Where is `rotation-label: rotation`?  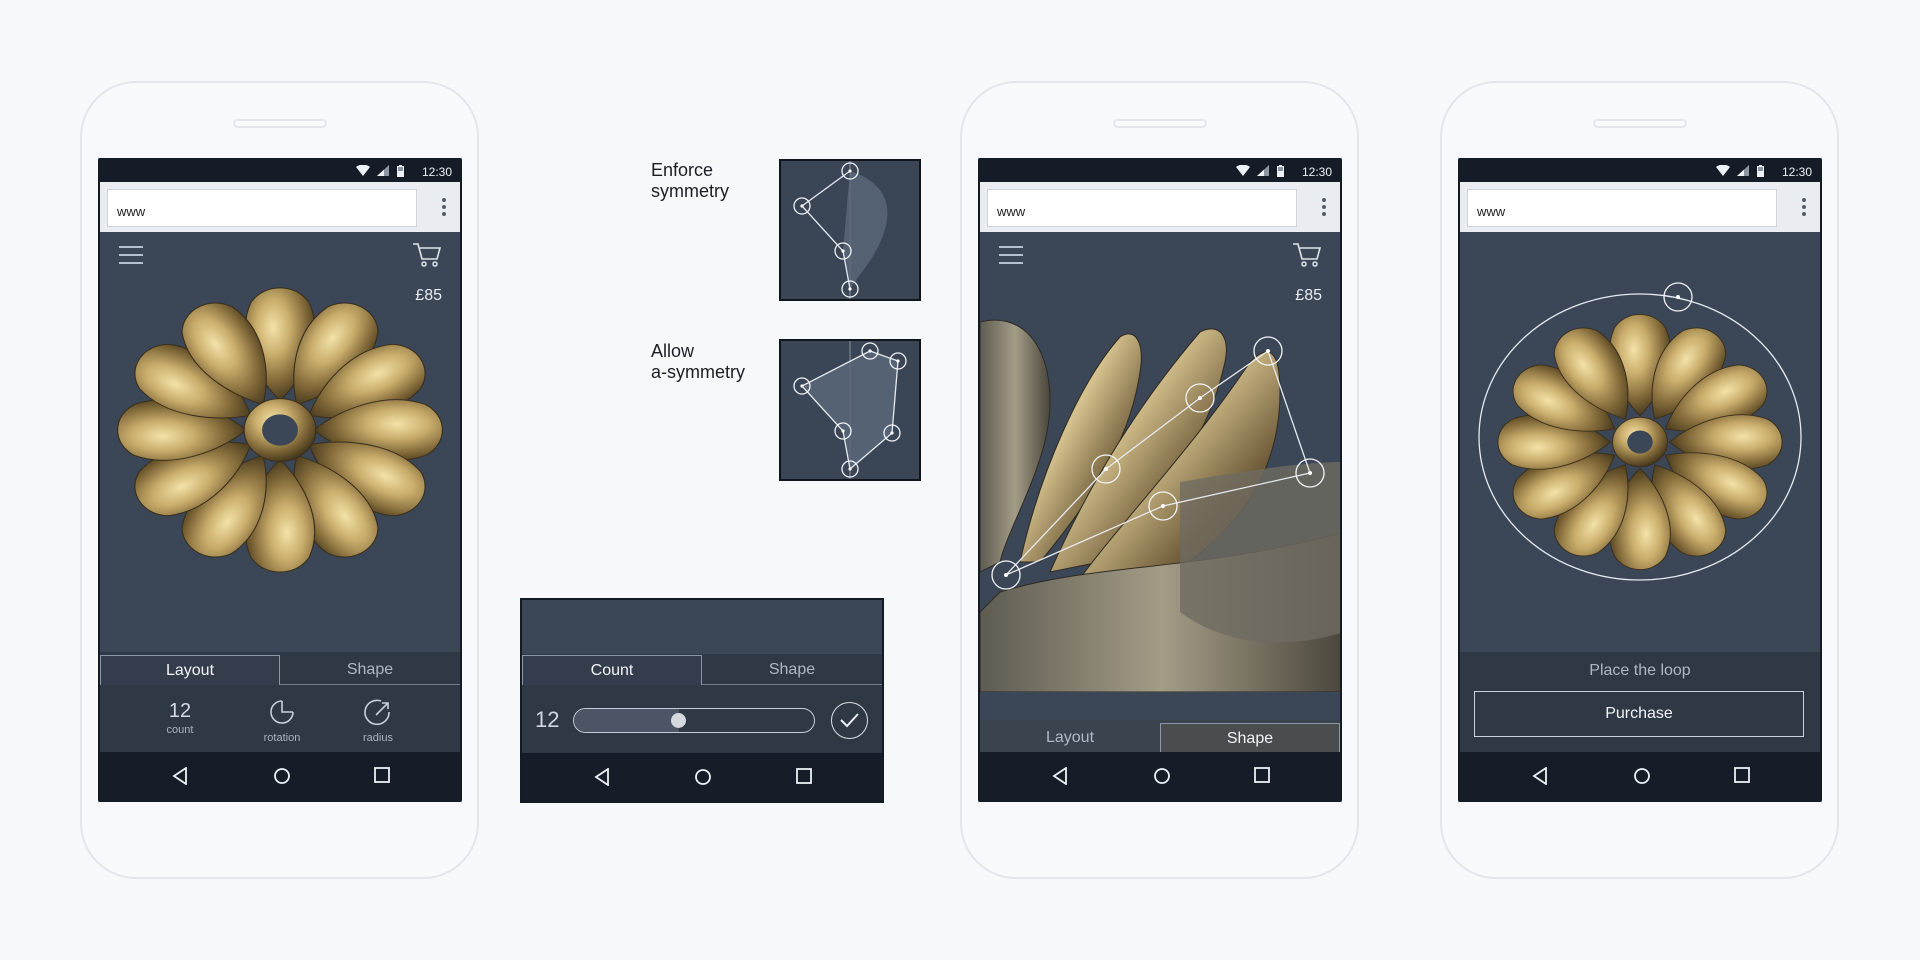
rotation-label: rotation is located at coordinates (282, 738).